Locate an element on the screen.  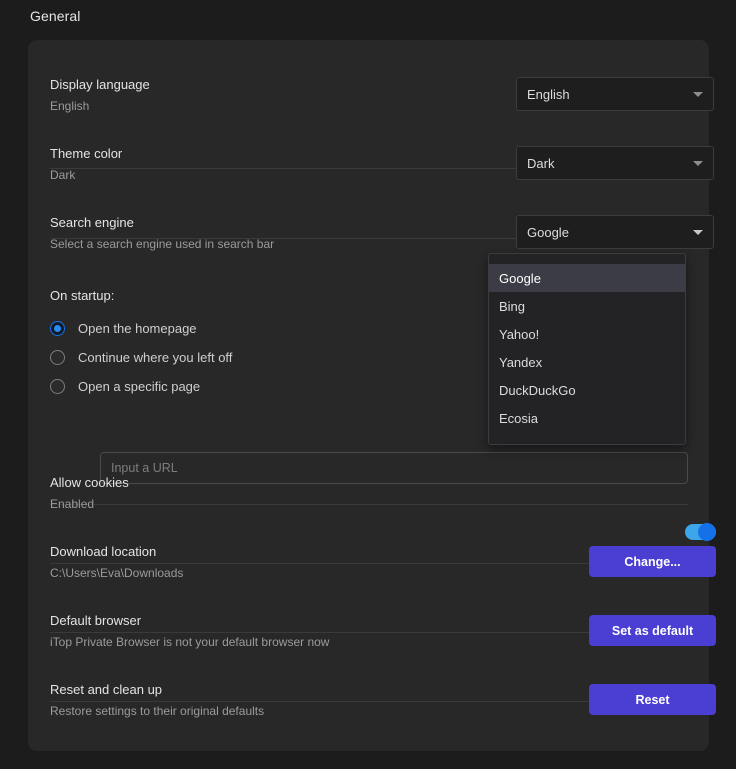
on-startup-label: On startup: is located at coordinates (82, 295).